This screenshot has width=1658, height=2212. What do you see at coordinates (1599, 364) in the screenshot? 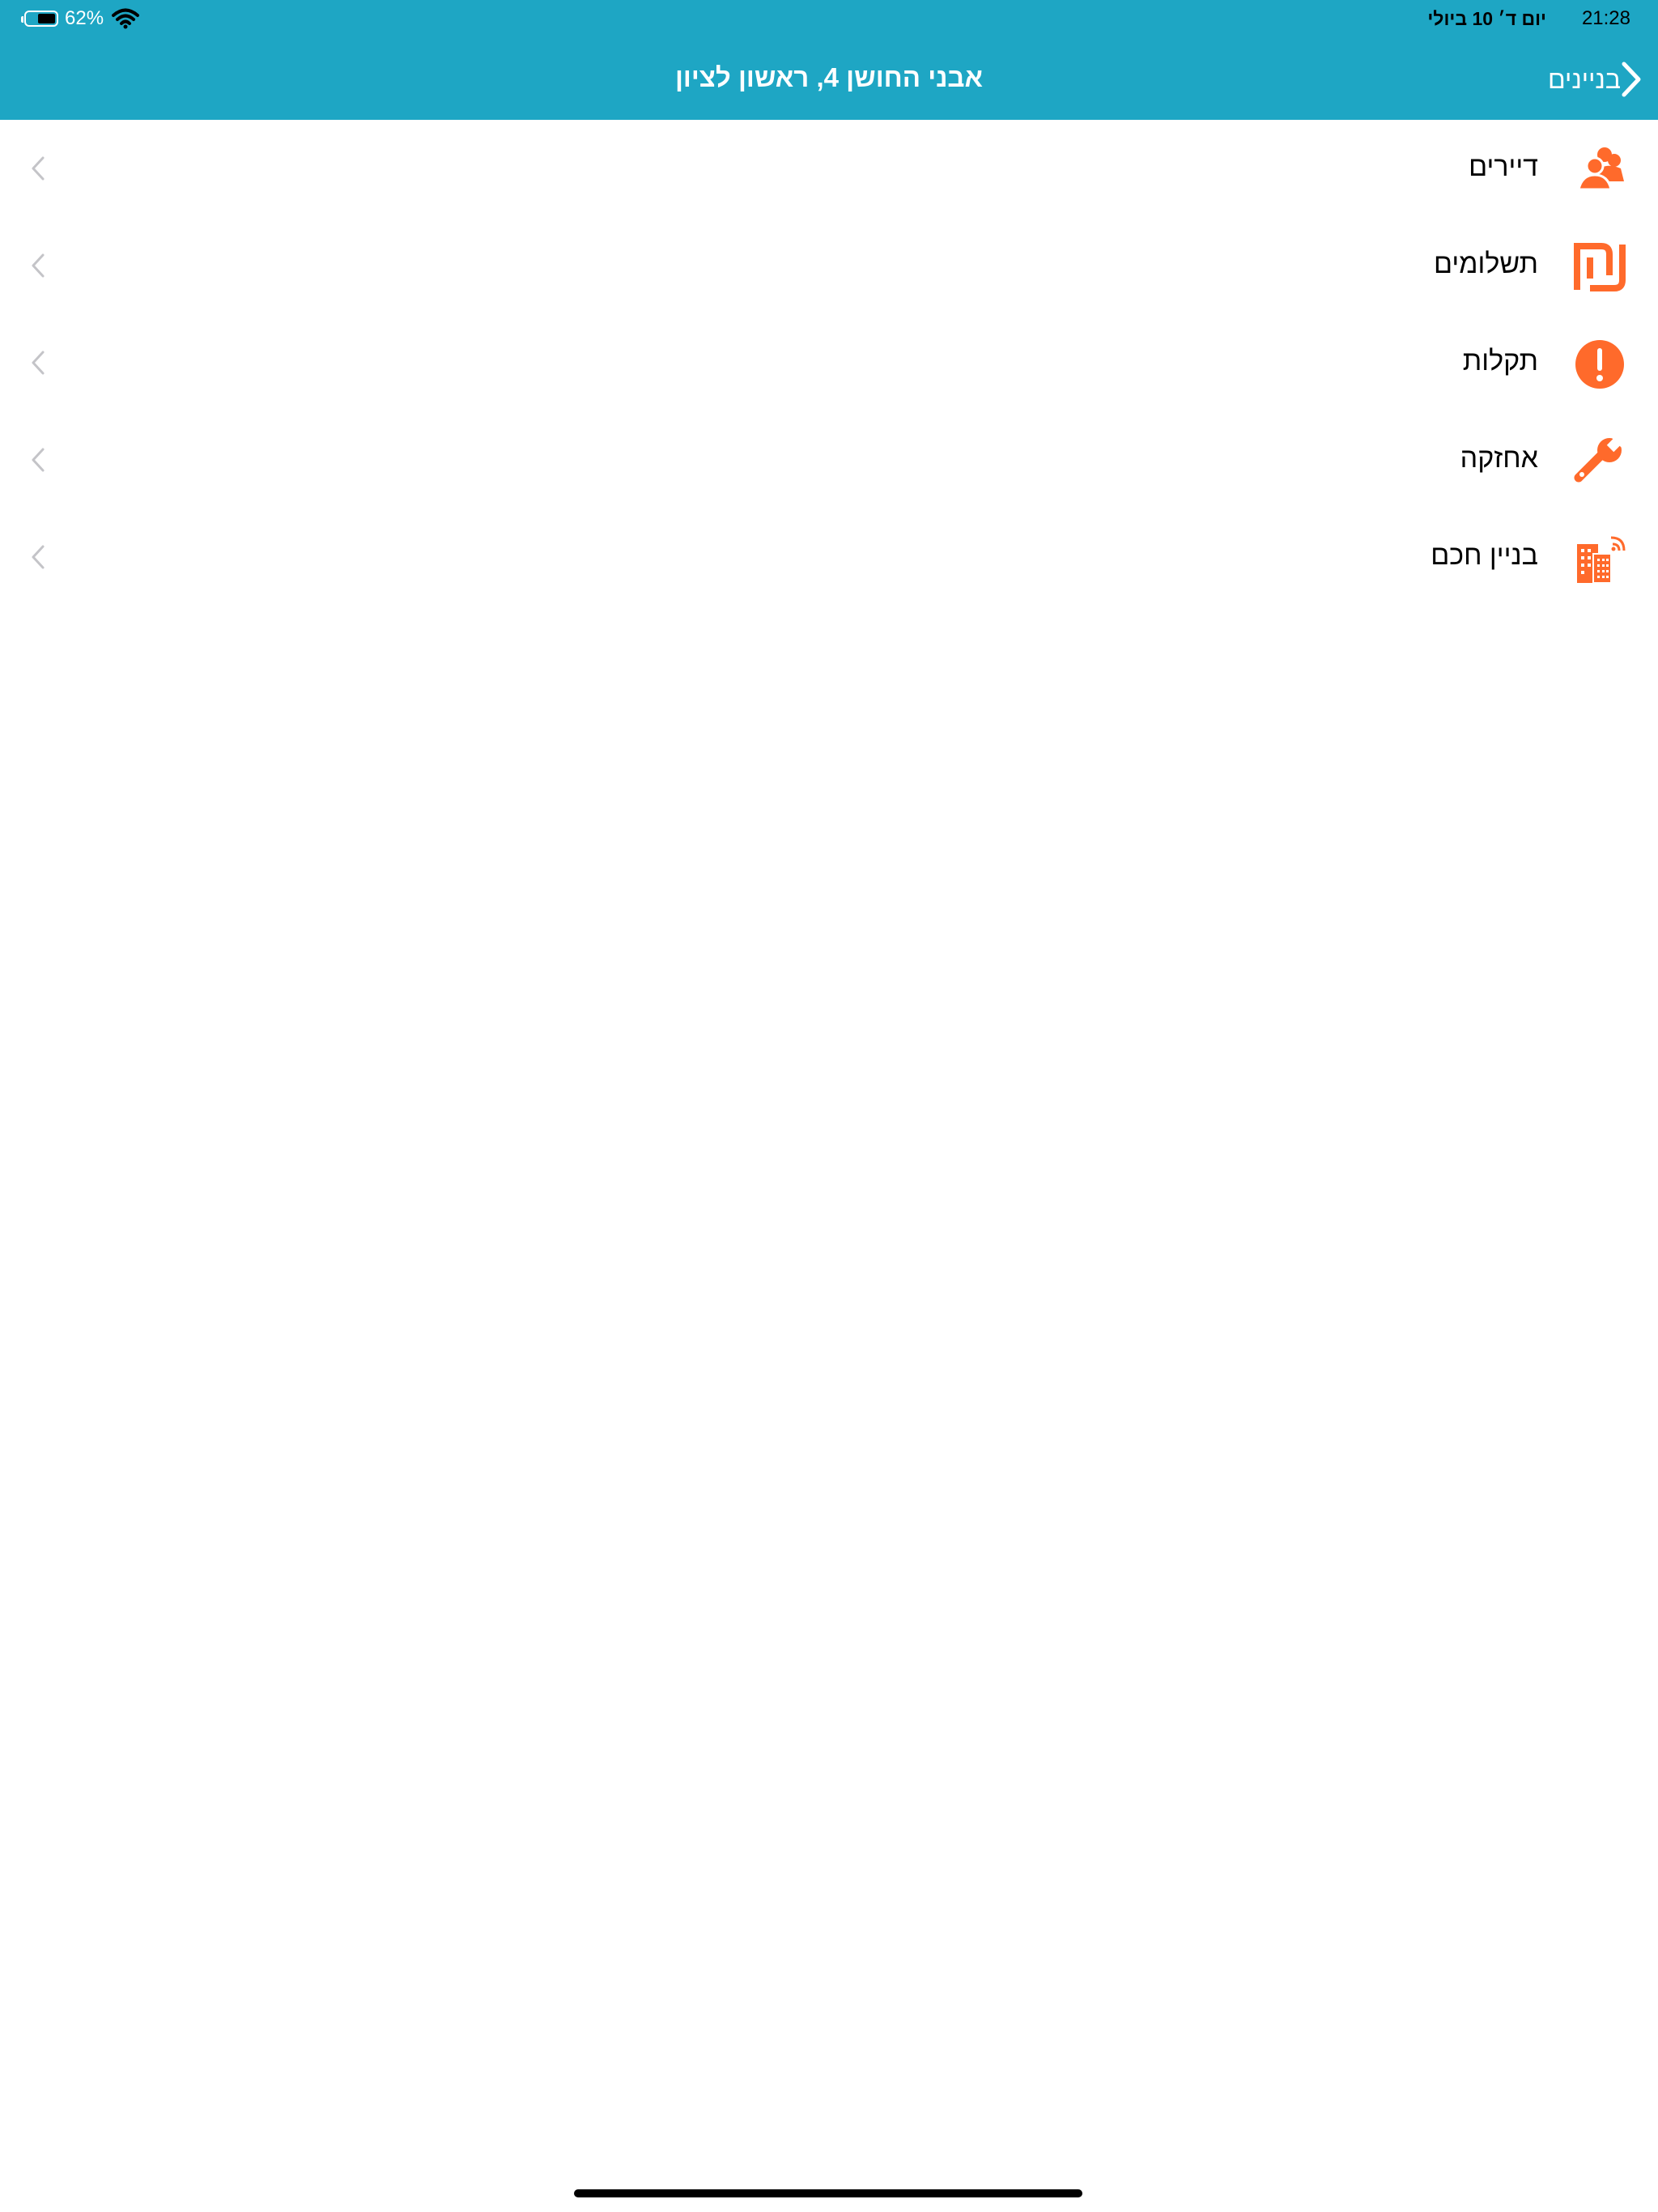
I see `alert-icon` at bounding box center [1599, 364].